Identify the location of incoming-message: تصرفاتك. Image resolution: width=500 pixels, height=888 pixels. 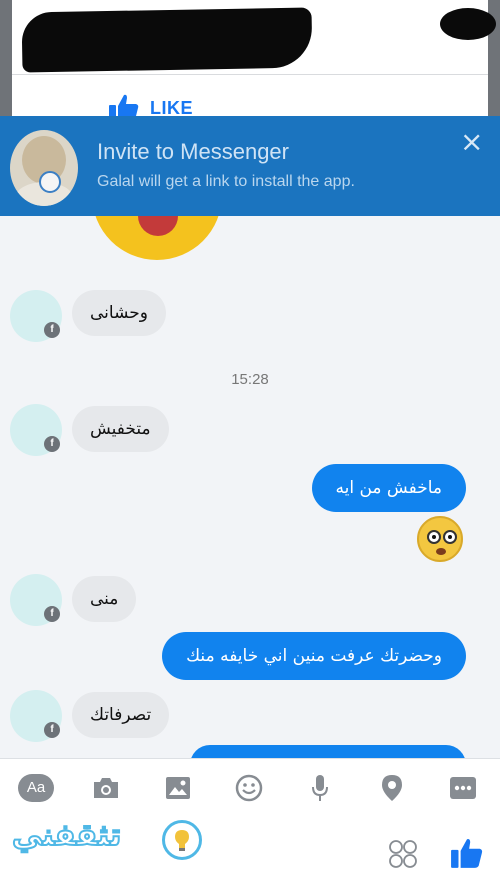
(121, 715).